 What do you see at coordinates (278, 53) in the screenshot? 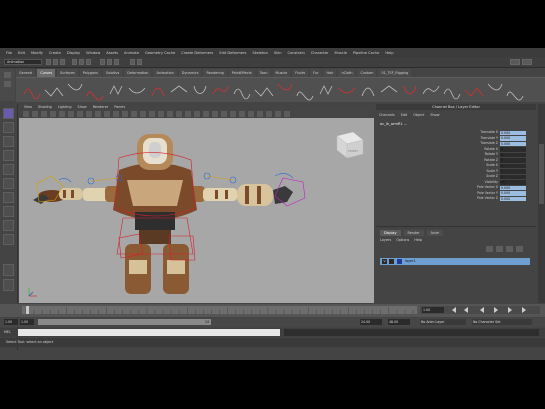
I see `menu-skin: Skin` at bounding box center [278, 53].